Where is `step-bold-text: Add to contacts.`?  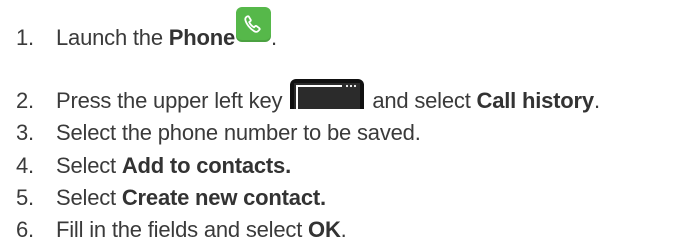 step-bold-text: Add to contacts. is located at coordinates (206, 165).